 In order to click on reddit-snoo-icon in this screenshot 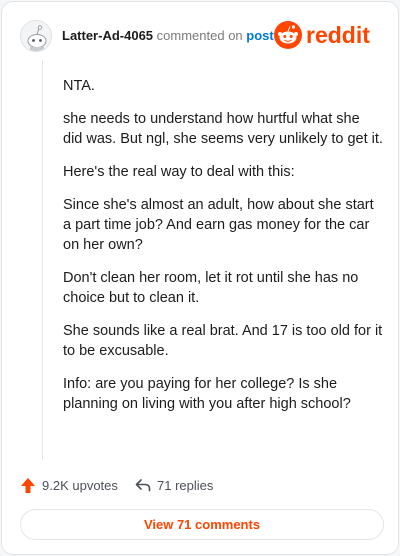, I will do `click(288, 35)`.